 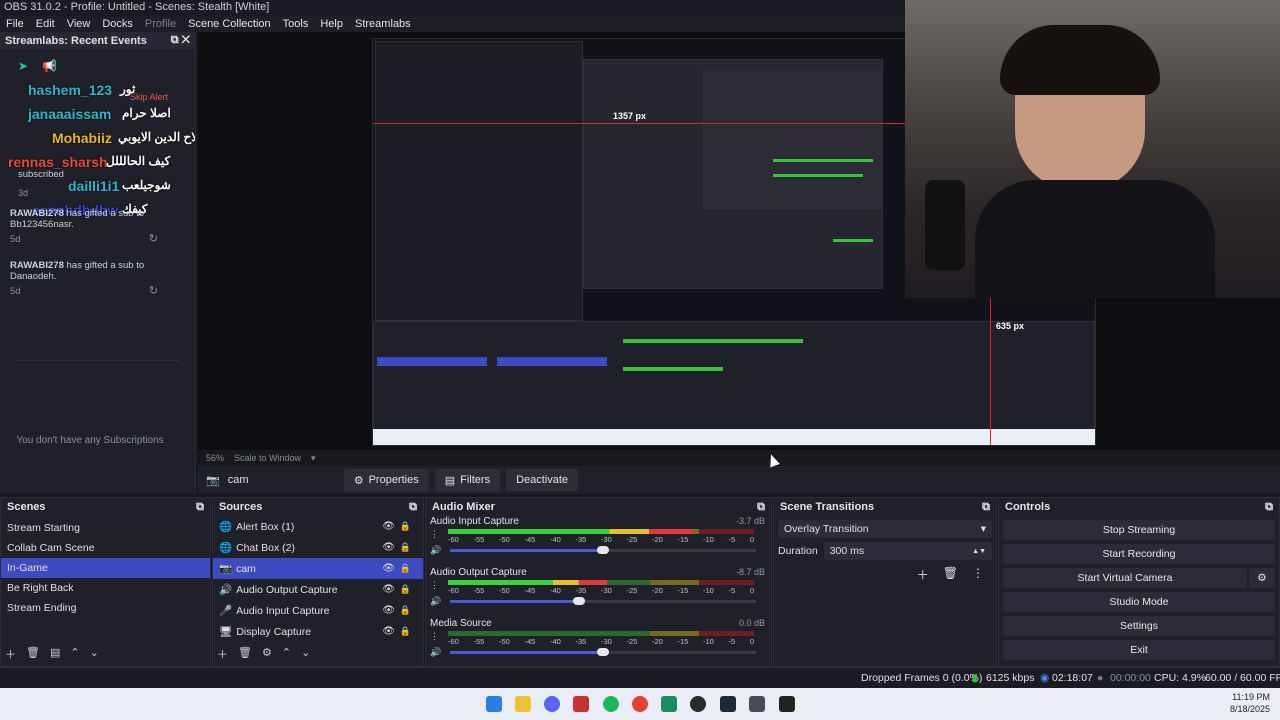 I want to click on windows-start-icon, so click(x=494, y=704).